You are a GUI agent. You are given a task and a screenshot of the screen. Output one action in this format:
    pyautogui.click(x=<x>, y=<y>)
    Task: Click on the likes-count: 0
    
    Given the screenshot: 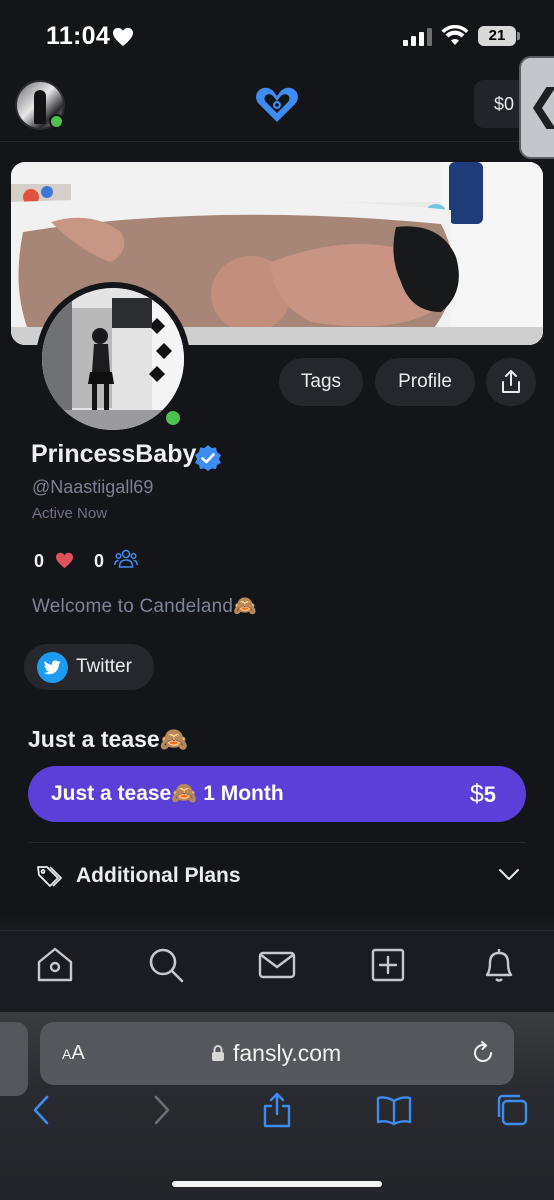 What is the action you would take?
    pyautogui.click(x=39, y=561)
    